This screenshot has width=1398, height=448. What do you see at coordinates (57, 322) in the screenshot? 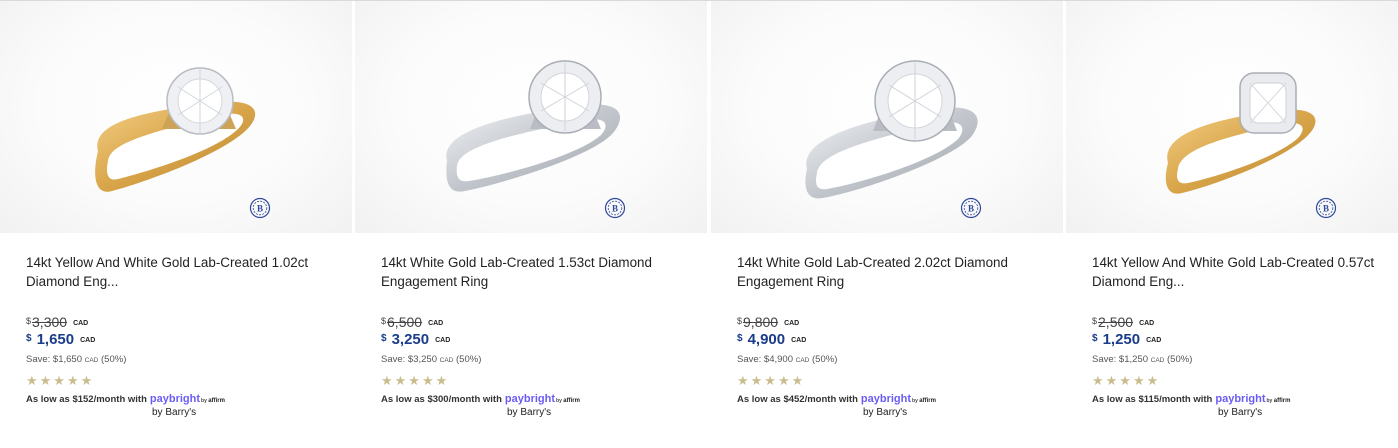
I see `original-price: $3,300 CAD` at bounding box center [57, 322].